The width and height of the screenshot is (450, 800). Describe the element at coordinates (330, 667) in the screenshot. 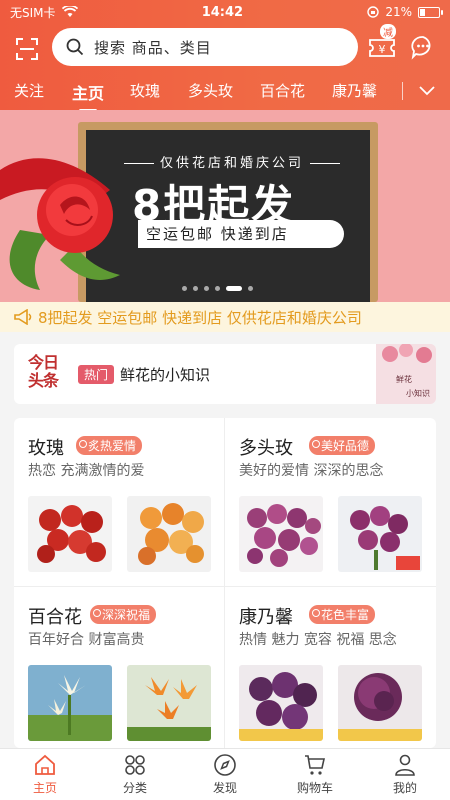

I see `category-carnation: 康乃馨 花色丰富 热情 魅力 宽容 祝福 思念` at that location.